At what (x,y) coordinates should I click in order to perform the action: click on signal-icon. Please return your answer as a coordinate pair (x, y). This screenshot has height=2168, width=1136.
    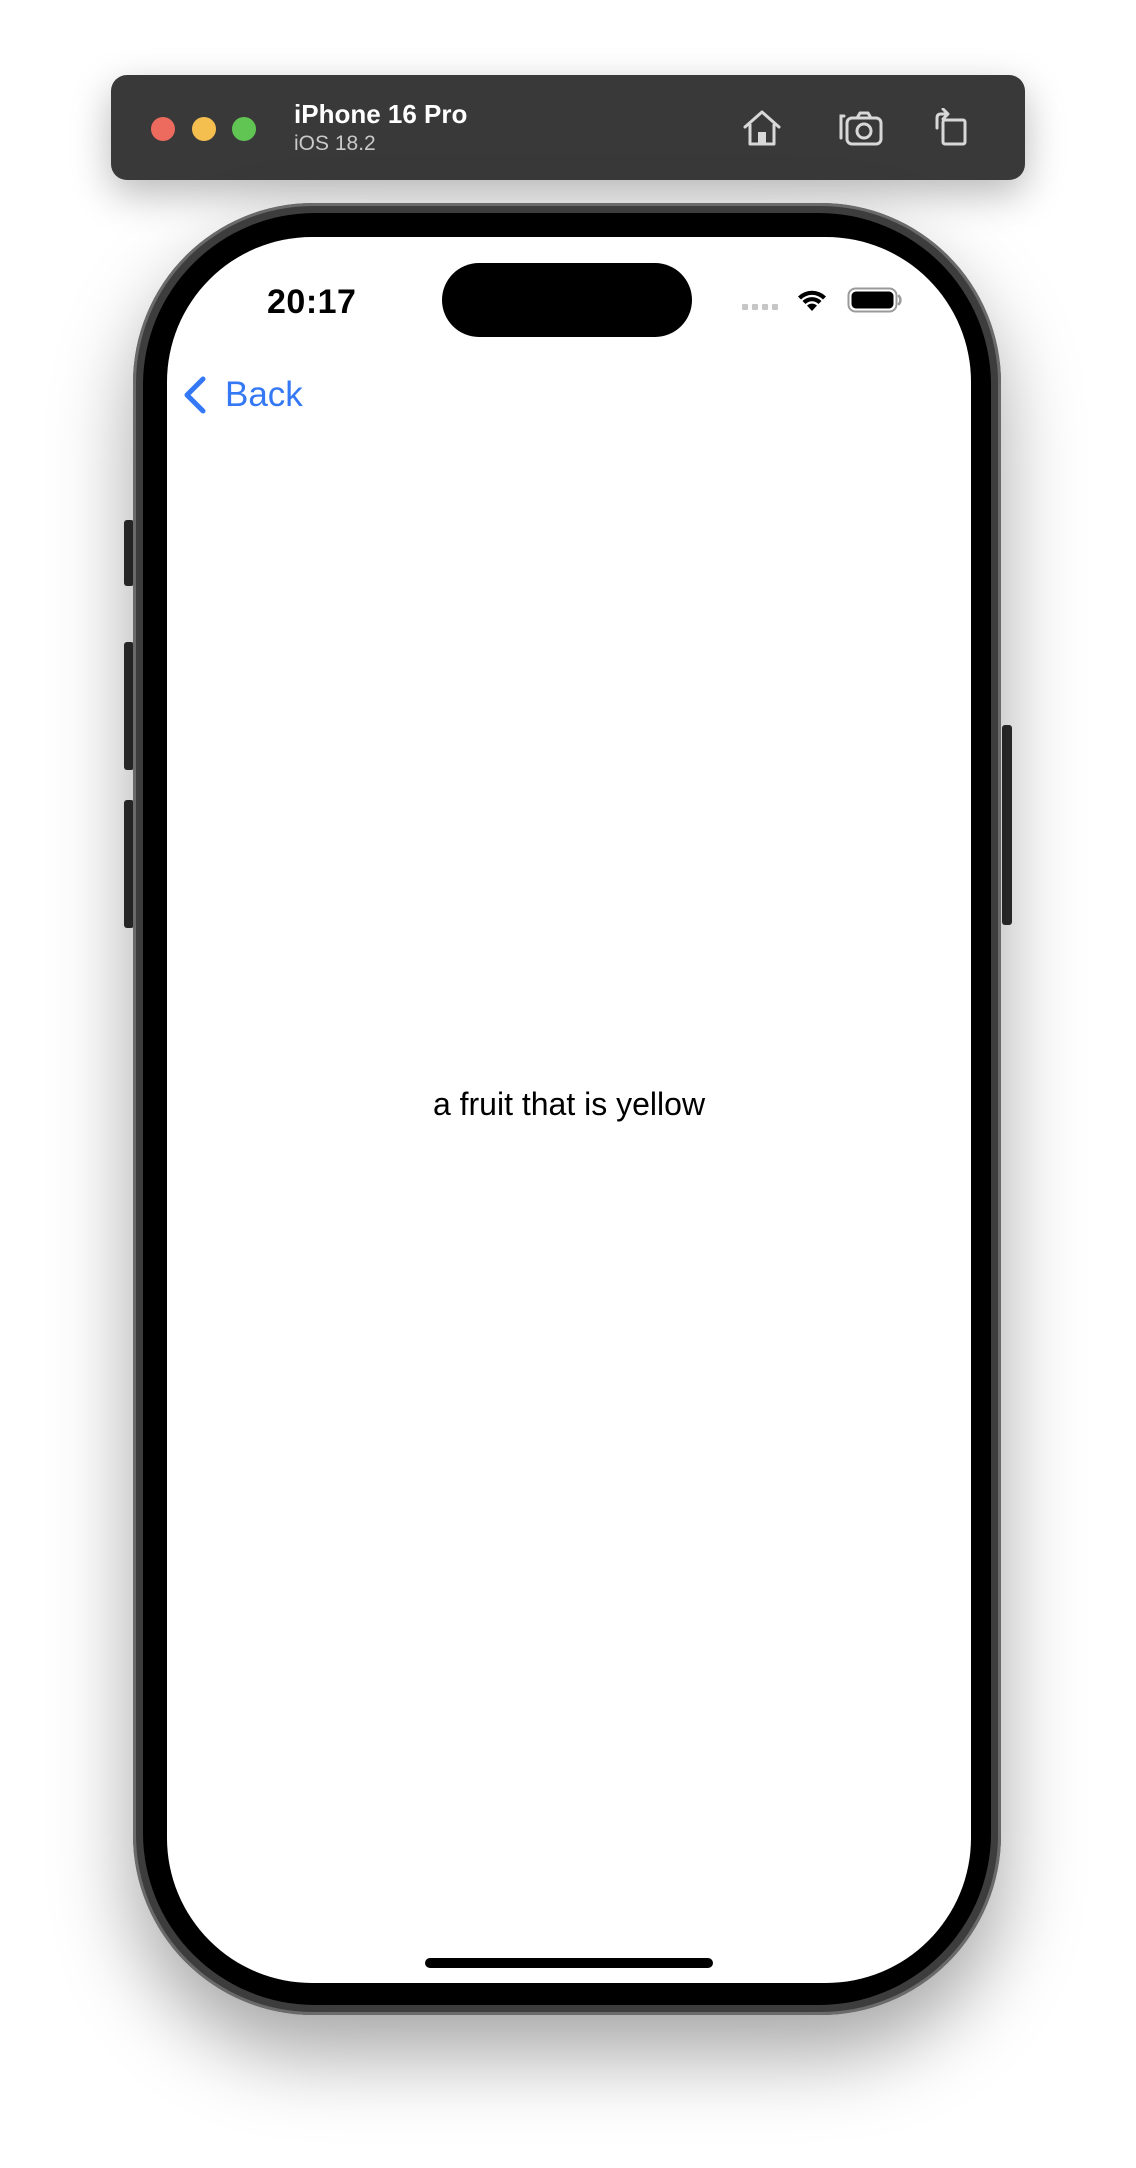
    Looking at the image, I should click on (760, 307).